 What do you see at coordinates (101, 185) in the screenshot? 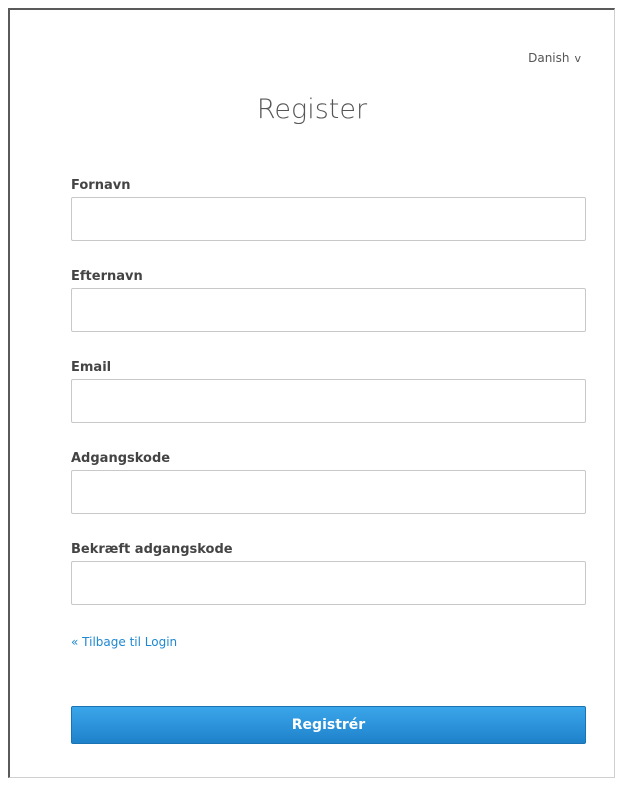
I see `first-name-label: Fornavn` at bounding box center [101, 185].